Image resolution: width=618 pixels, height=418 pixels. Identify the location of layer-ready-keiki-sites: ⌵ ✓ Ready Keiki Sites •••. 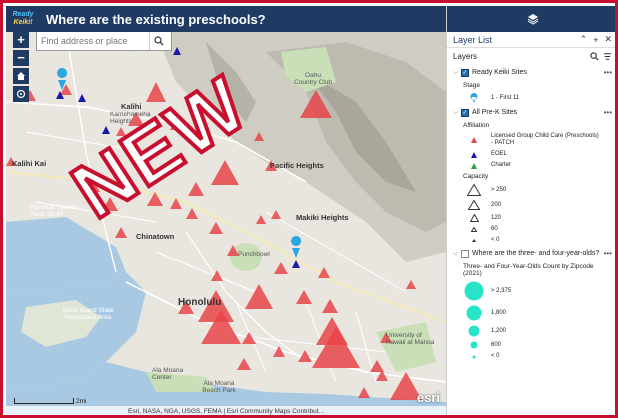
(531, 72).